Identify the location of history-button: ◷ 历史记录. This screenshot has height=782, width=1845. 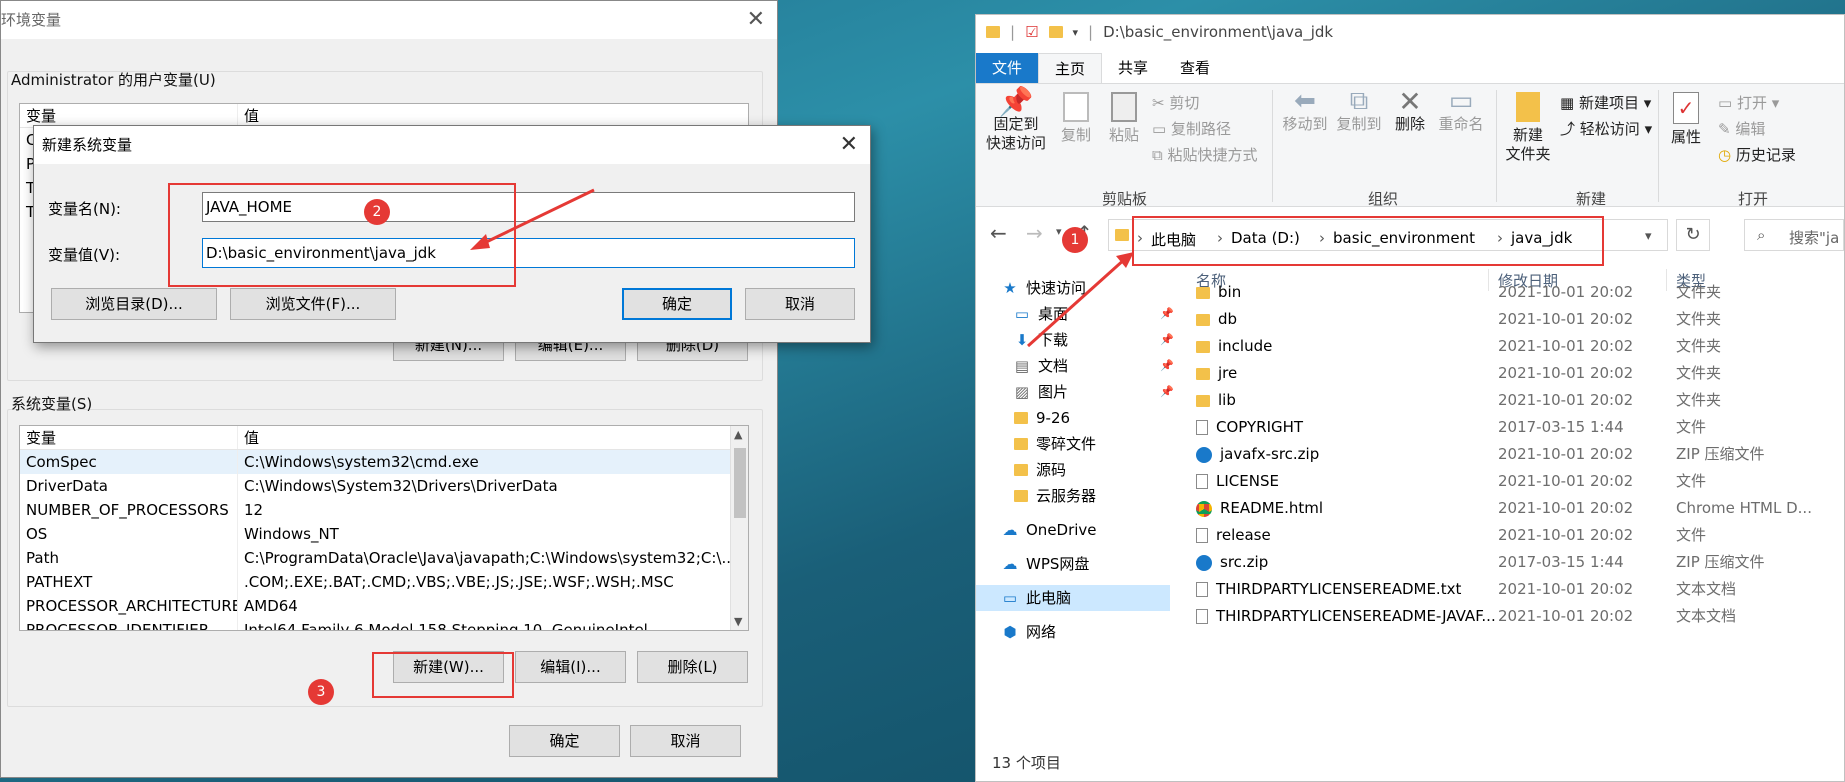
(1757, 154).